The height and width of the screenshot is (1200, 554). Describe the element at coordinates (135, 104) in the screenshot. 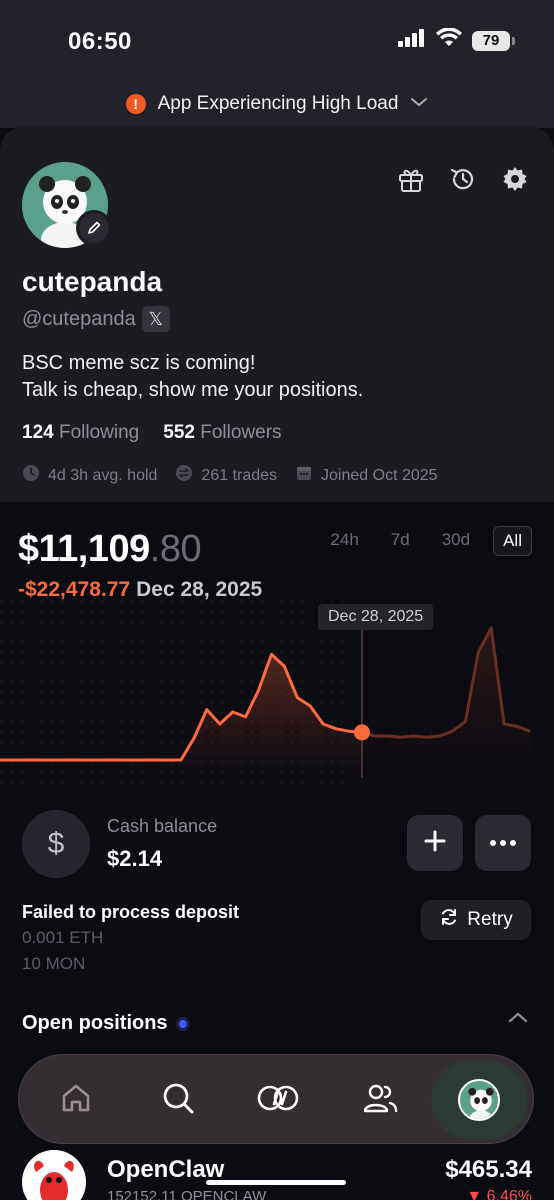

I see `warning-icon: !` at that location.